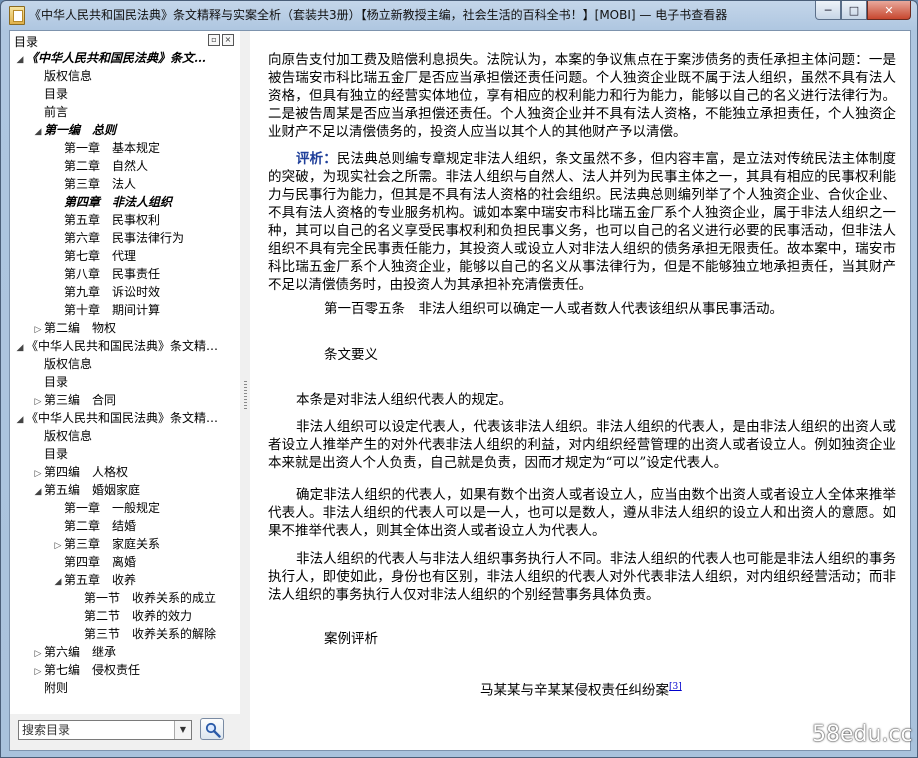 The image size is (918, 758). I want to click on search-button, so click(212, 729).